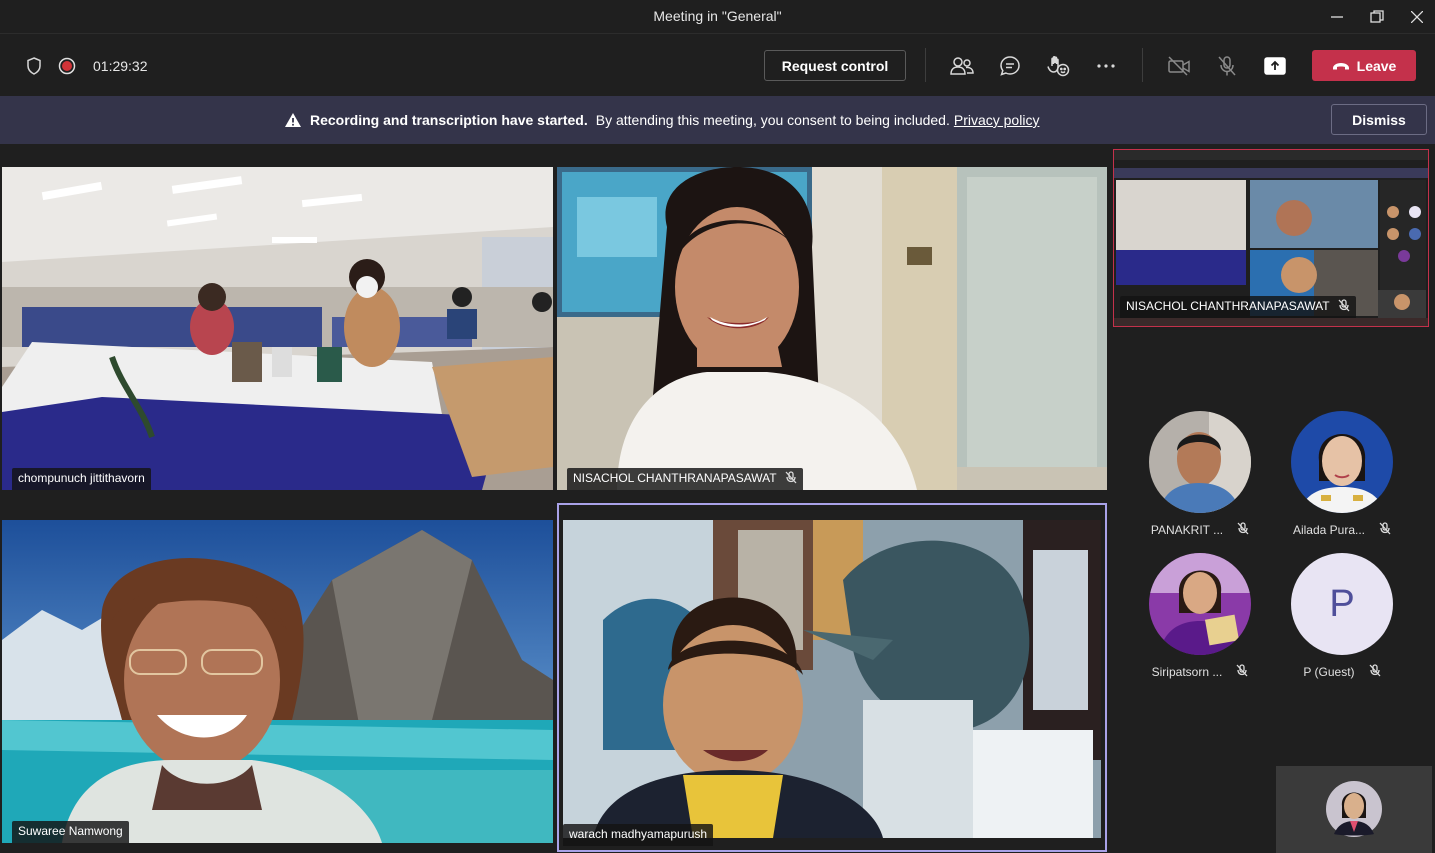 This screenshot has width=1435, height=853. Describe the element at coordinates (120, 66) in the screenshot. I see `meeting-timer: 01:29:32` at that location.